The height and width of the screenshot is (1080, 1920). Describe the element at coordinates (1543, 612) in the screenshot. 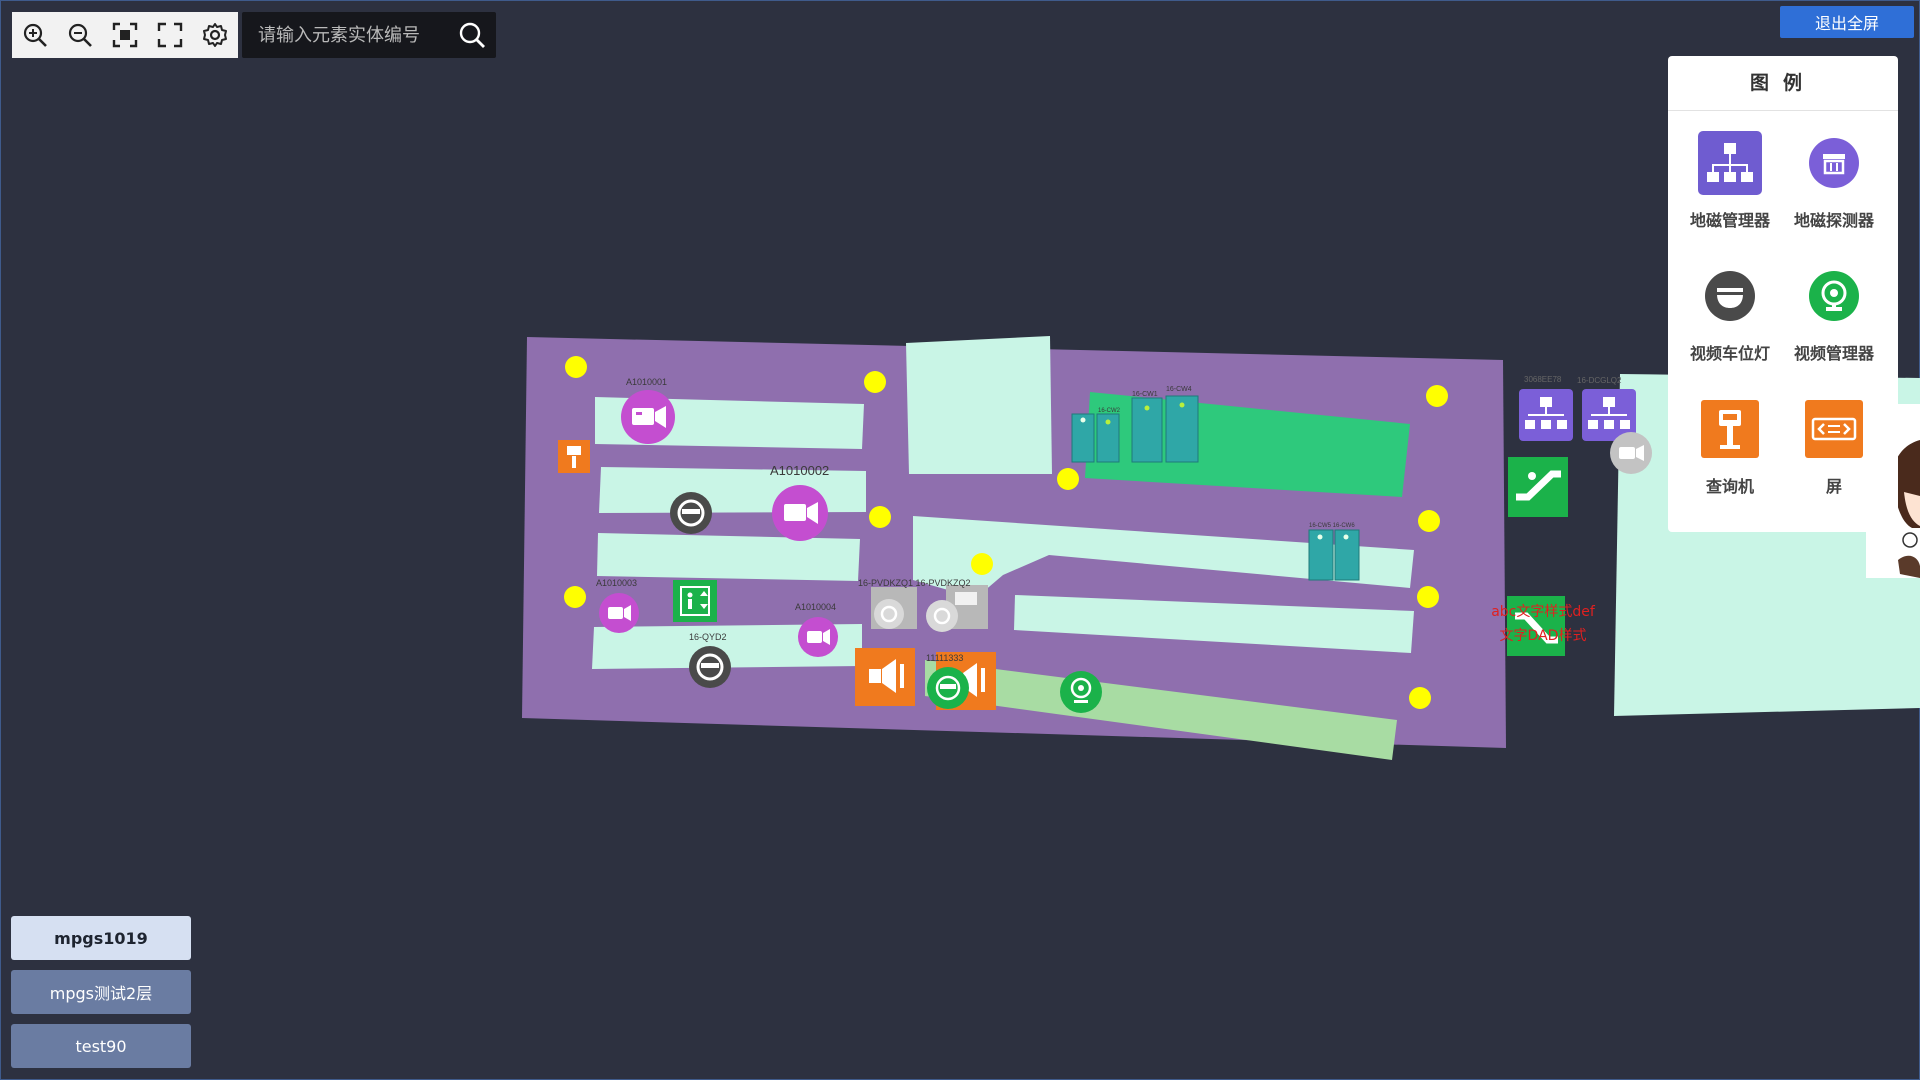

I see `styled-text-line: abc文字样式def` at that location.